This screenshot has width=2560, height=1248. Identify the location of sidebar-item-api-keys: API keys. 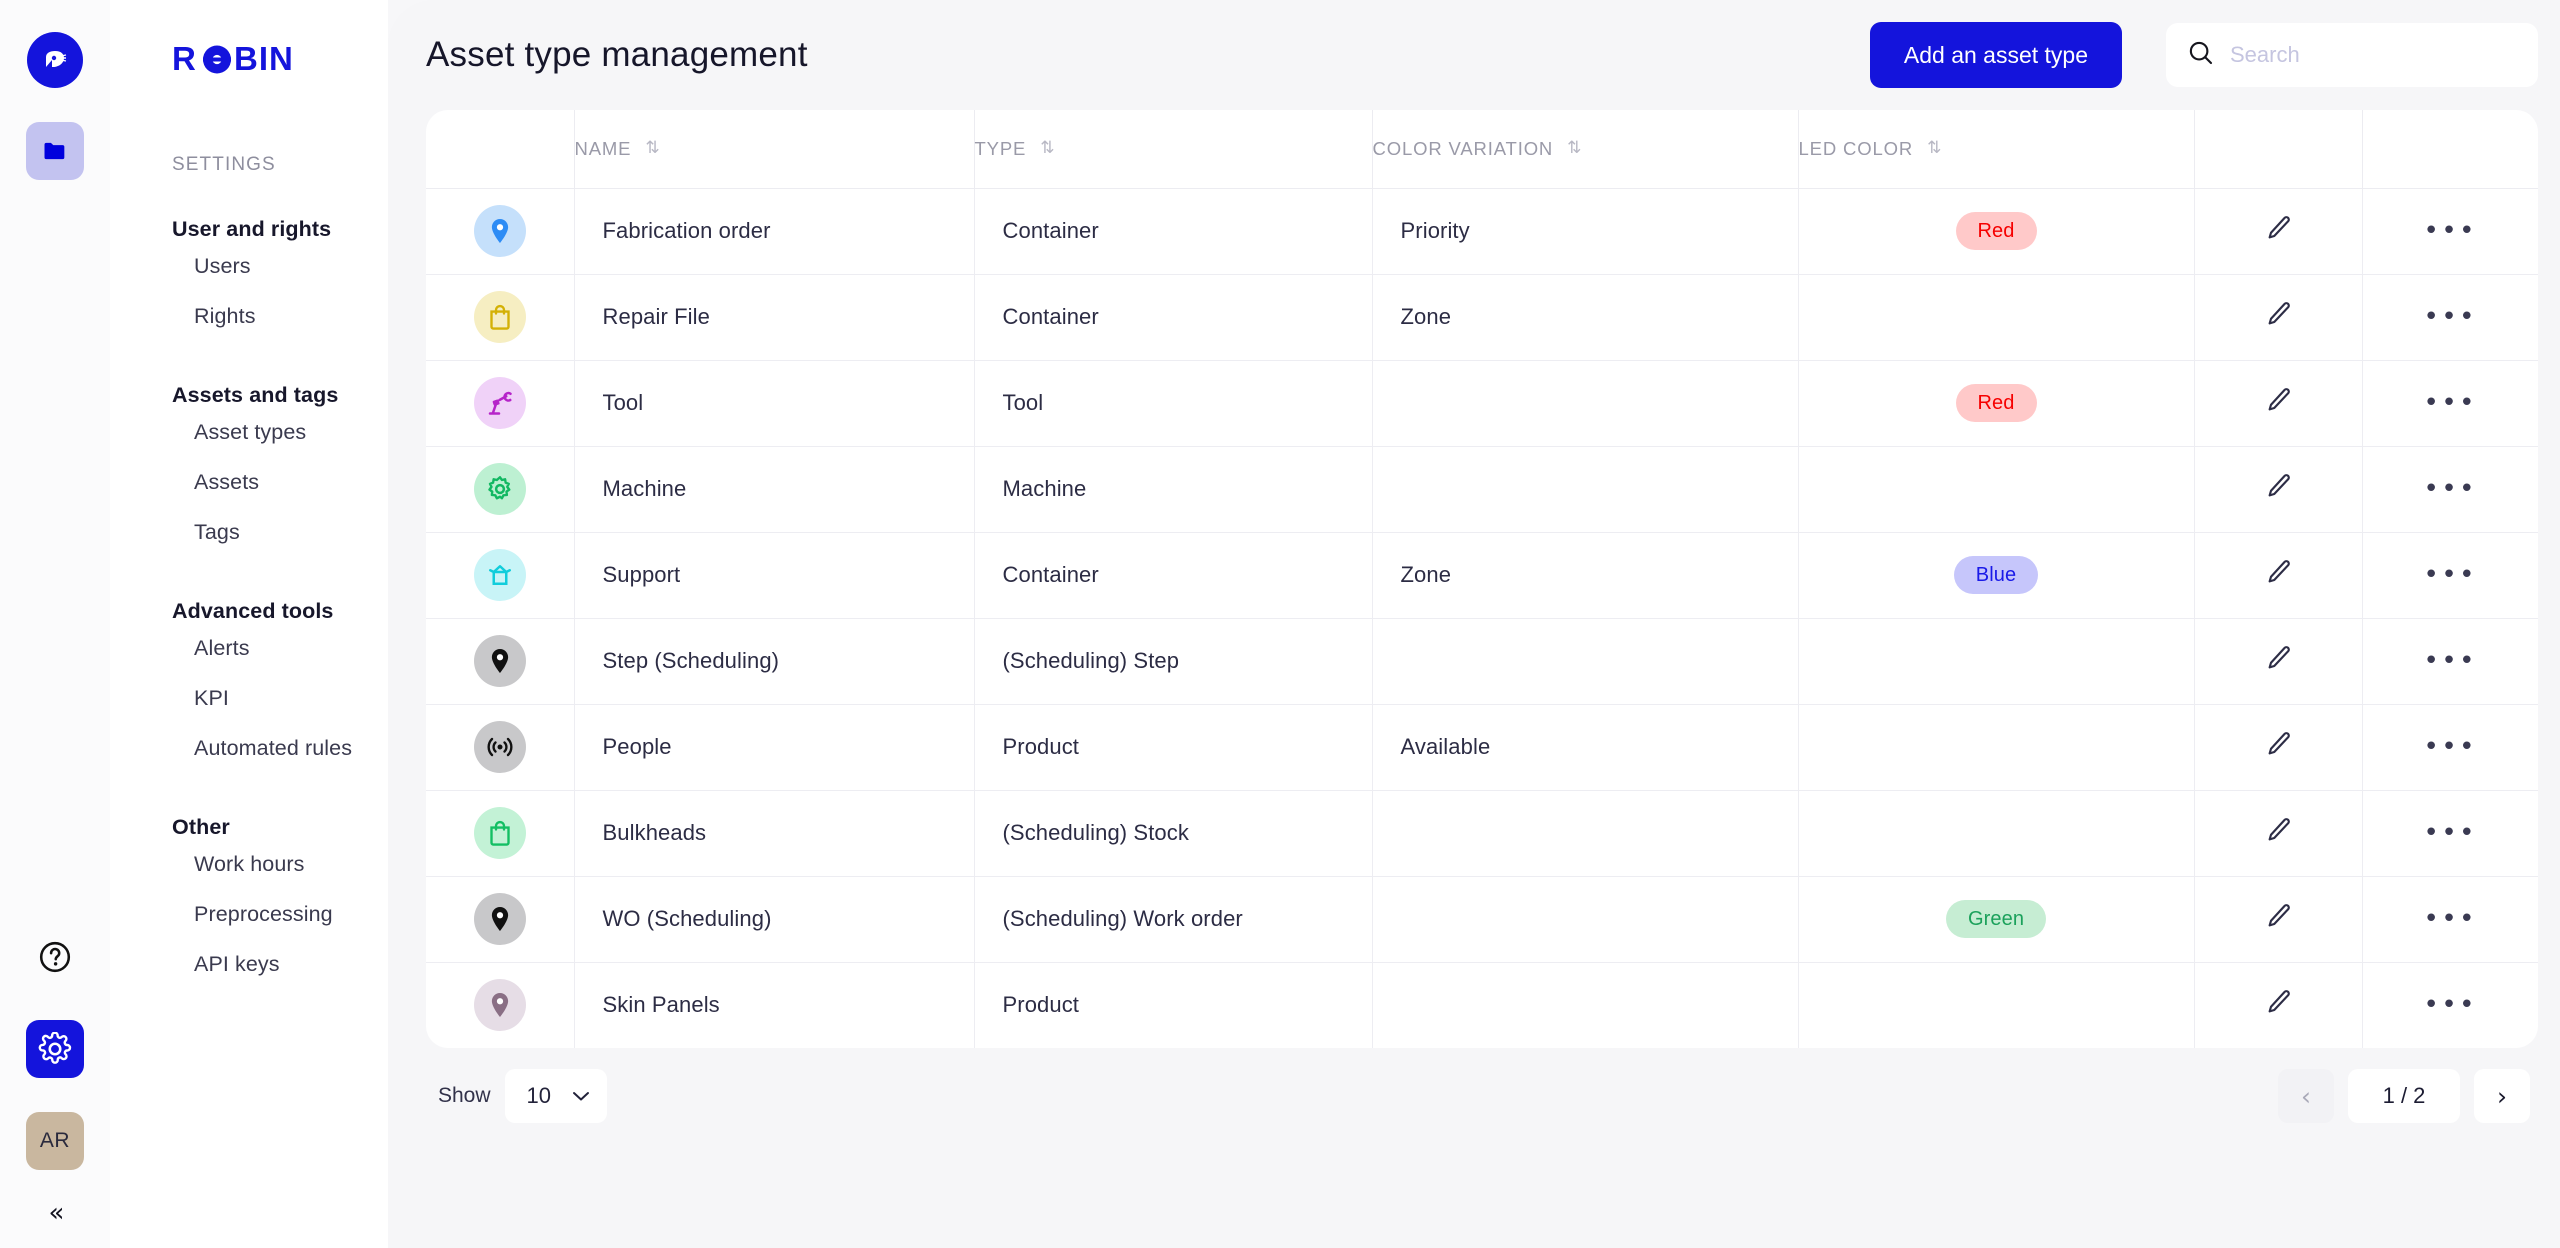
(291, 965).